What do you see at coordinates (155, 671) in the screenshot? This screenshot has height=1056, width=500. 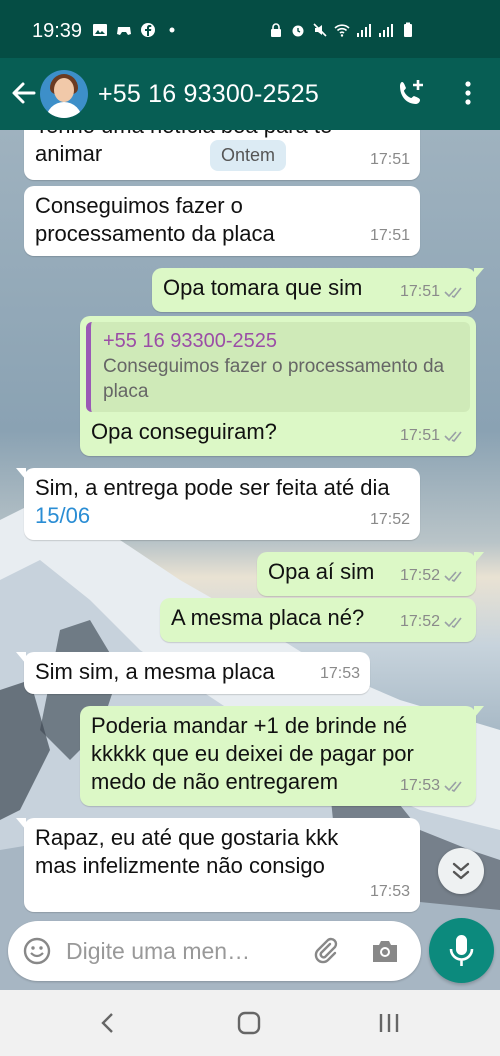 I see `message-text: Sim sim, a mesma placa` at bounding box center [155, 671].